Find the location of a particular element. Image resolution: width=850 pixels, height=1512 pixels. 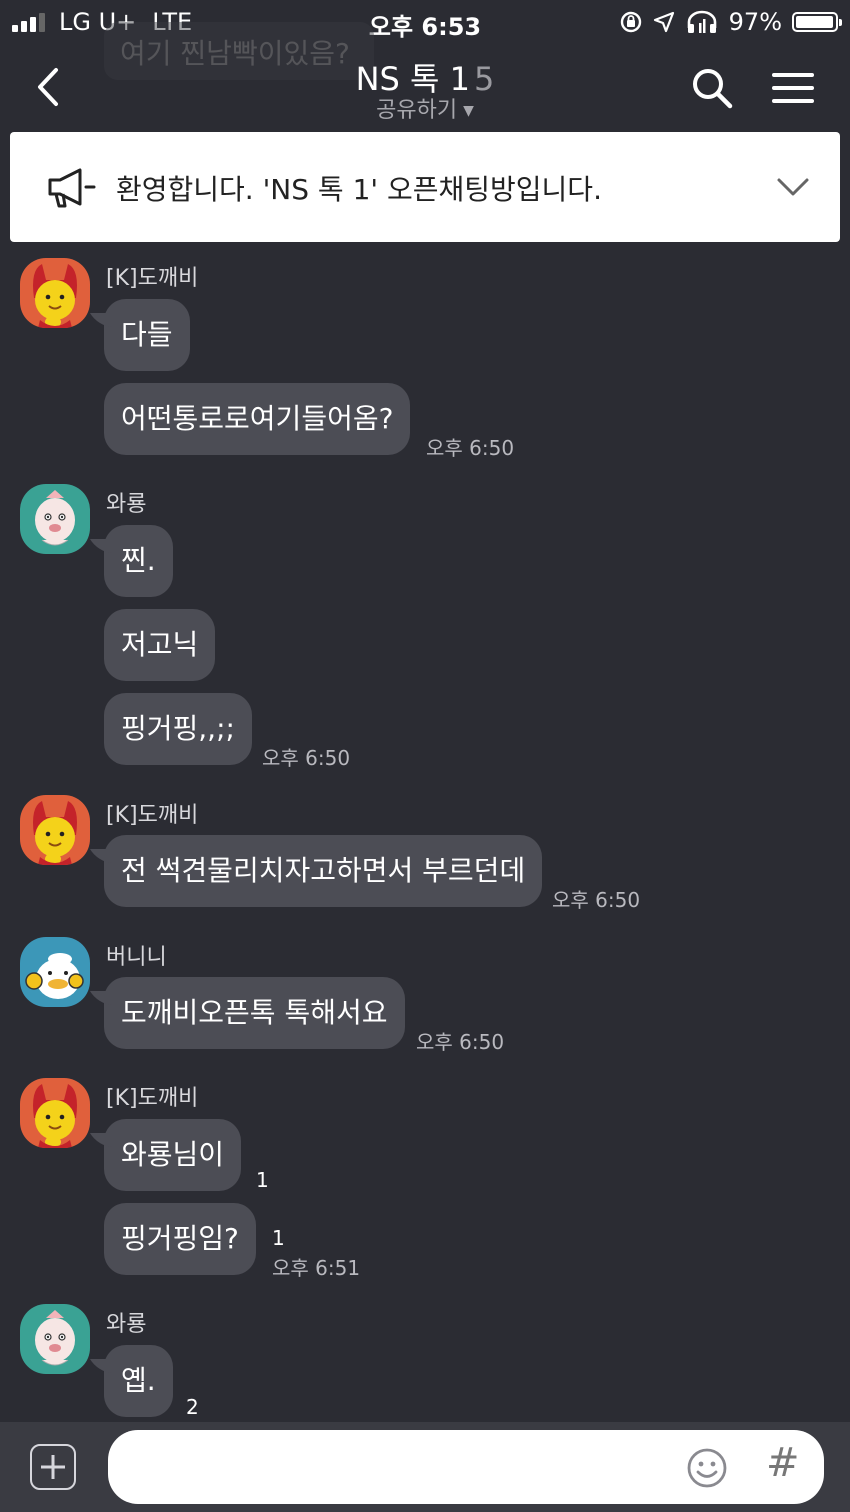

message-text: 핑거핑,,;; is located at coordinates (178, 728).